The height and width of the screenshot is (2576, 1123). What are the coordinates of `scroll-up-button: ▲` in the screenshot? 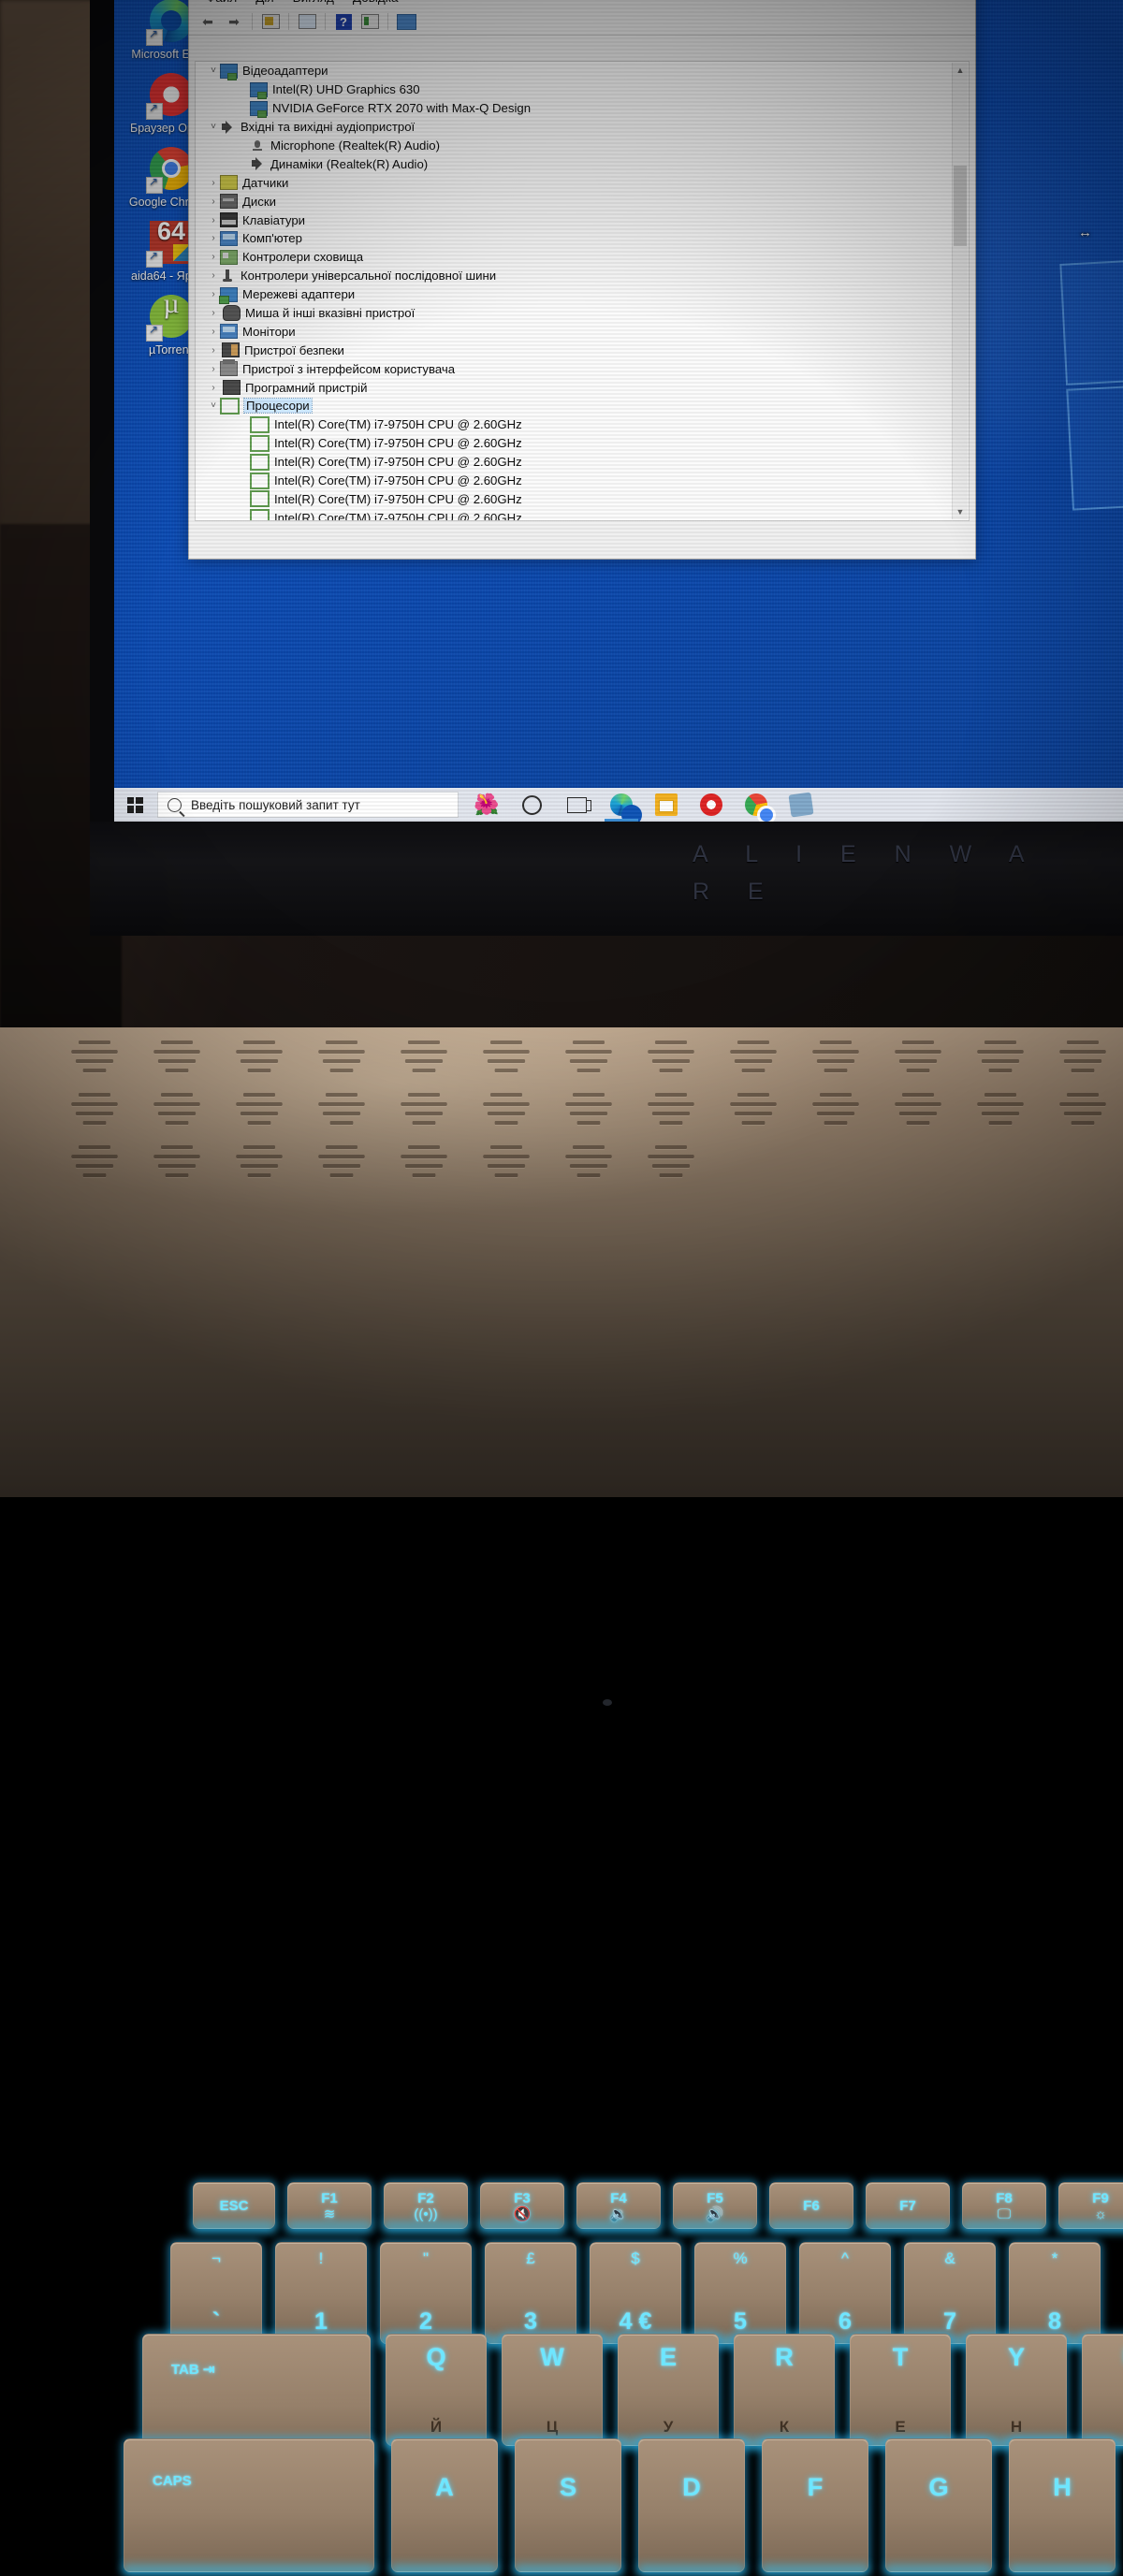 It's located at (960, 70).